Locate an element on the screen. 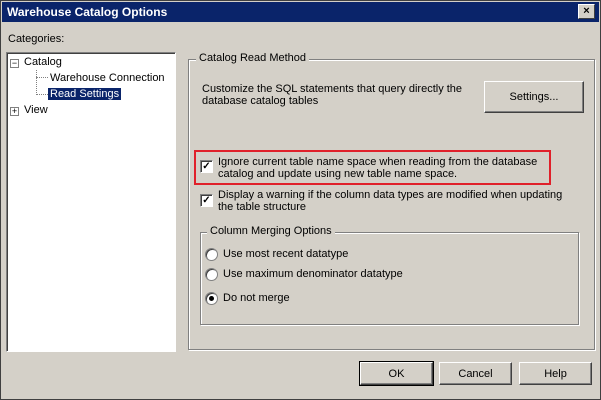 The height and width of the screenshot is (400, 601). radio-label-most-recent: Use most recent datatype is located at coordinates (285, 254).